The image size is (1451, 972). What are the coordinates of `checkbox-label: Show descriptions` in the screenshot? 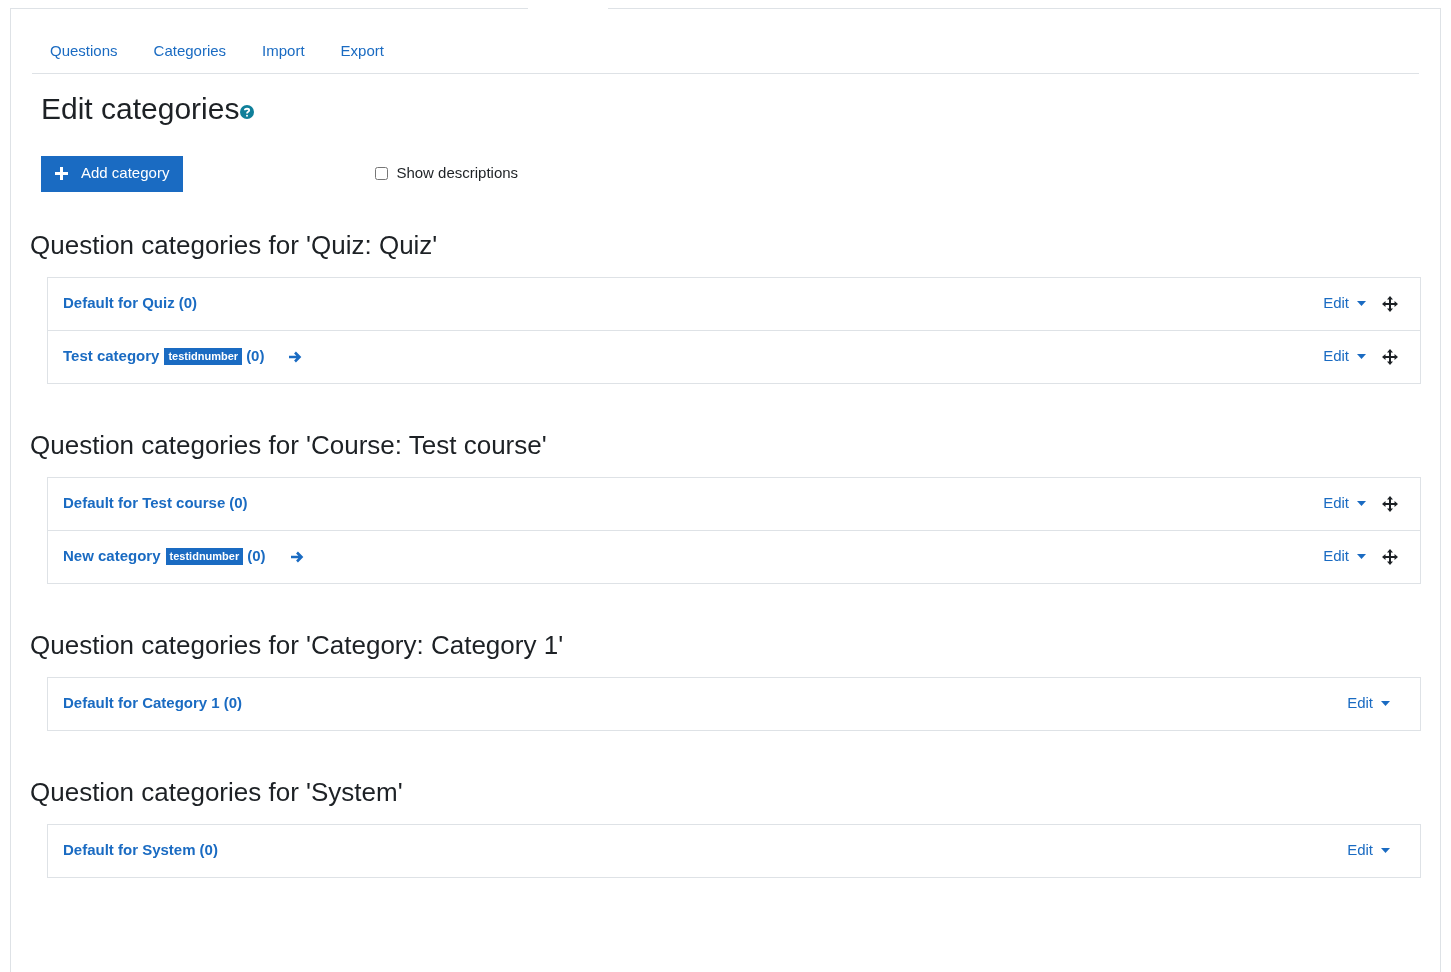 It's located at (457, 173).